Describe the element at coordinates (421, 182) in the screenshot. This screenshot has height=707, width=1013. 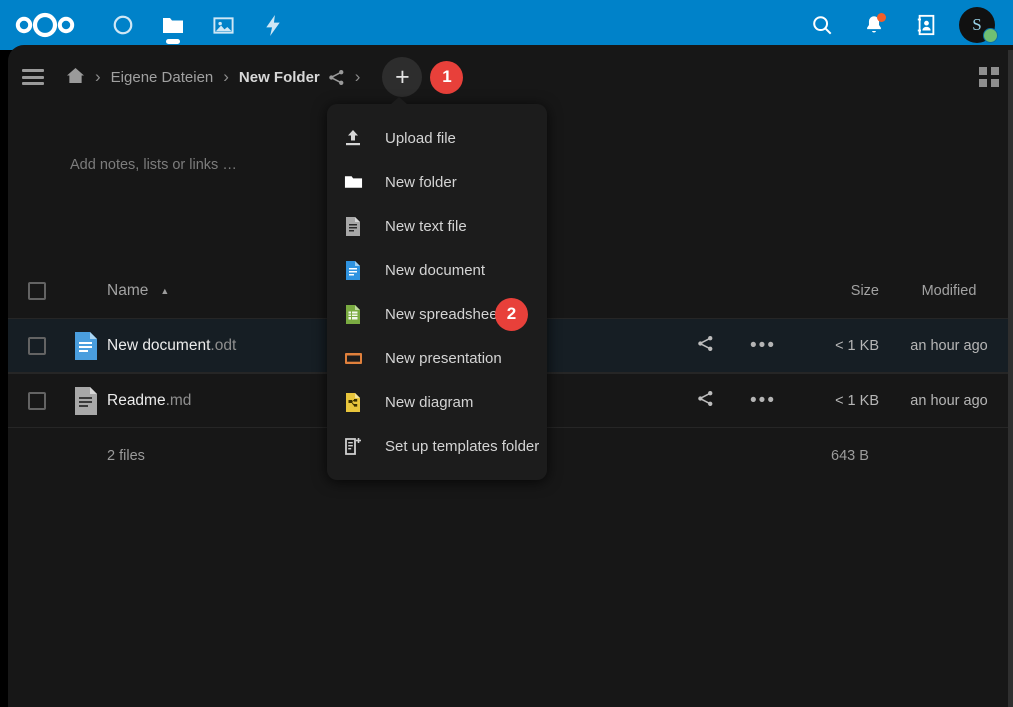
I see `menu-item-label: New folder` at that location.